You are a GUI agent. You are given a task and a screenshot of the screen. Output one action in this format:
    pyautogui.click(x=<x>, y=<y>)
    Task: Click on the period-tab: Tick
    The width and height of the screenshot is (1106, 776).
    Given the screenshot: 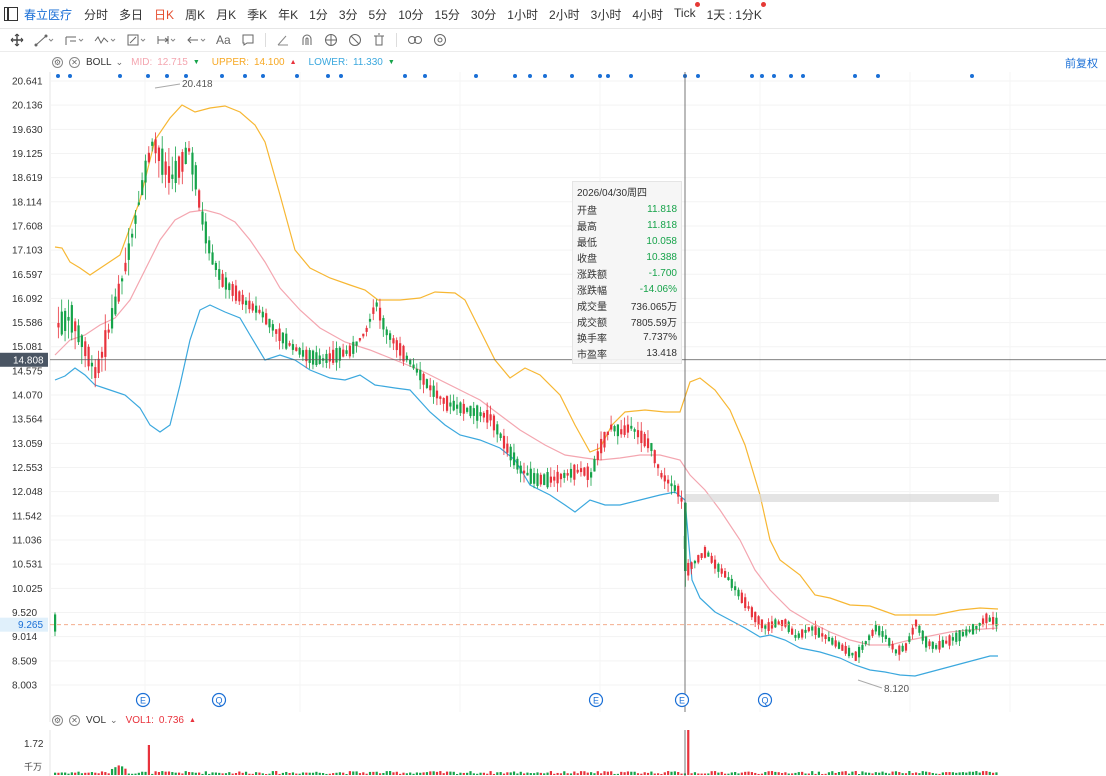 What is the action you would take?
    pyautogui.click(x=687, y=12)
    